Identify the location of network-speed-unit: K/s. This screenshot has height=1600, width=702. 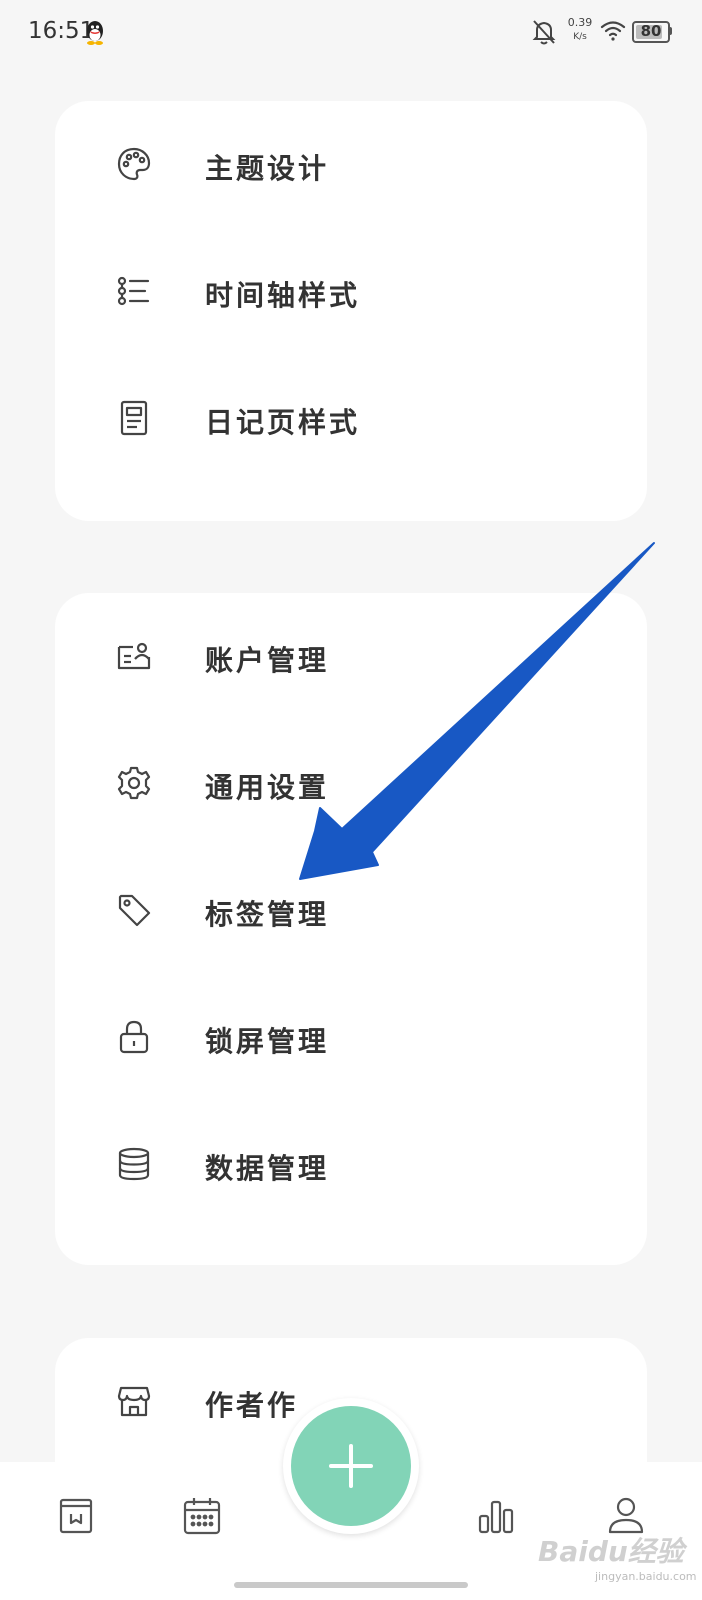
(580, 37).